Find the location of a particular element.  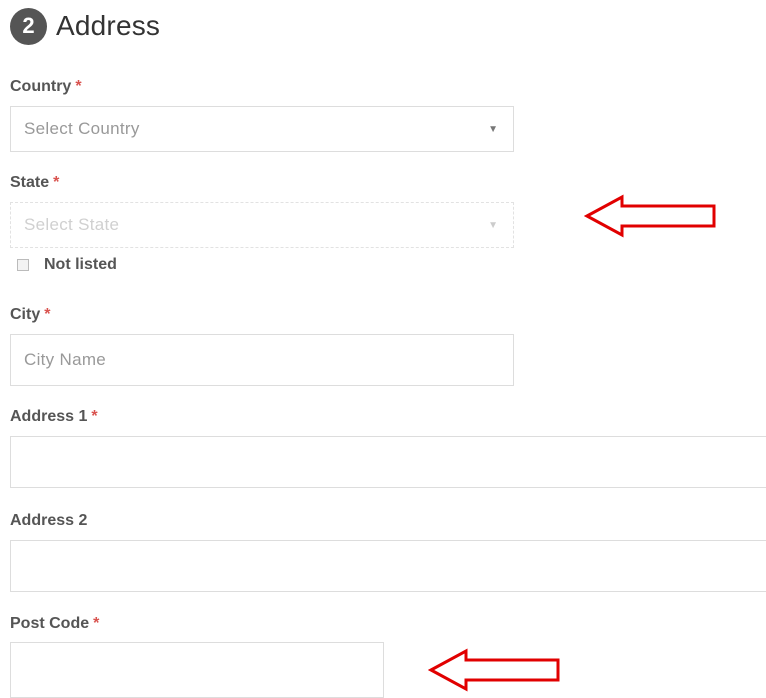

city-label: City * is located at coordinates (30, 315).